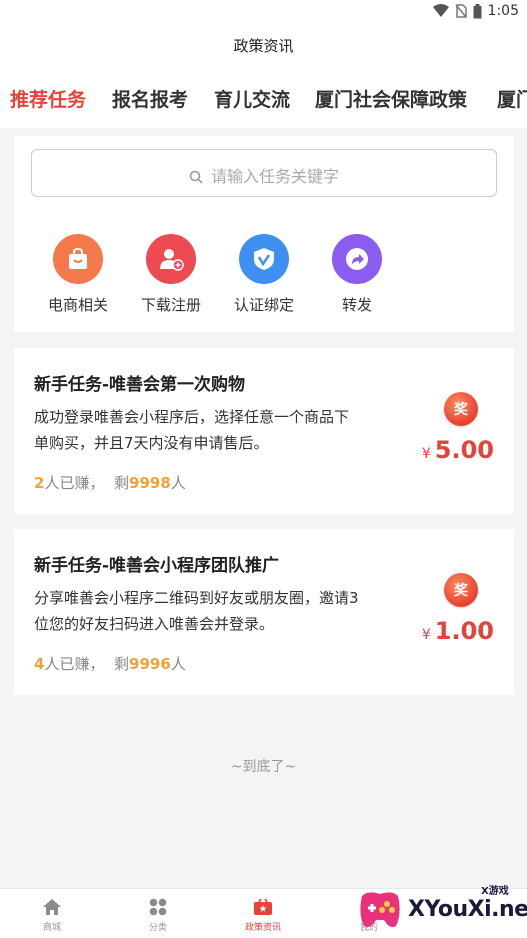 This screenshot has width=527, height=938. What do you see at coordinates (224, 430) in the screenshot?
I see `task-description: 成功登录唯善会小程序后，选择任意一个商品下 单购买，并且7天内没有申请售后。` at bounding box center [224, 430].